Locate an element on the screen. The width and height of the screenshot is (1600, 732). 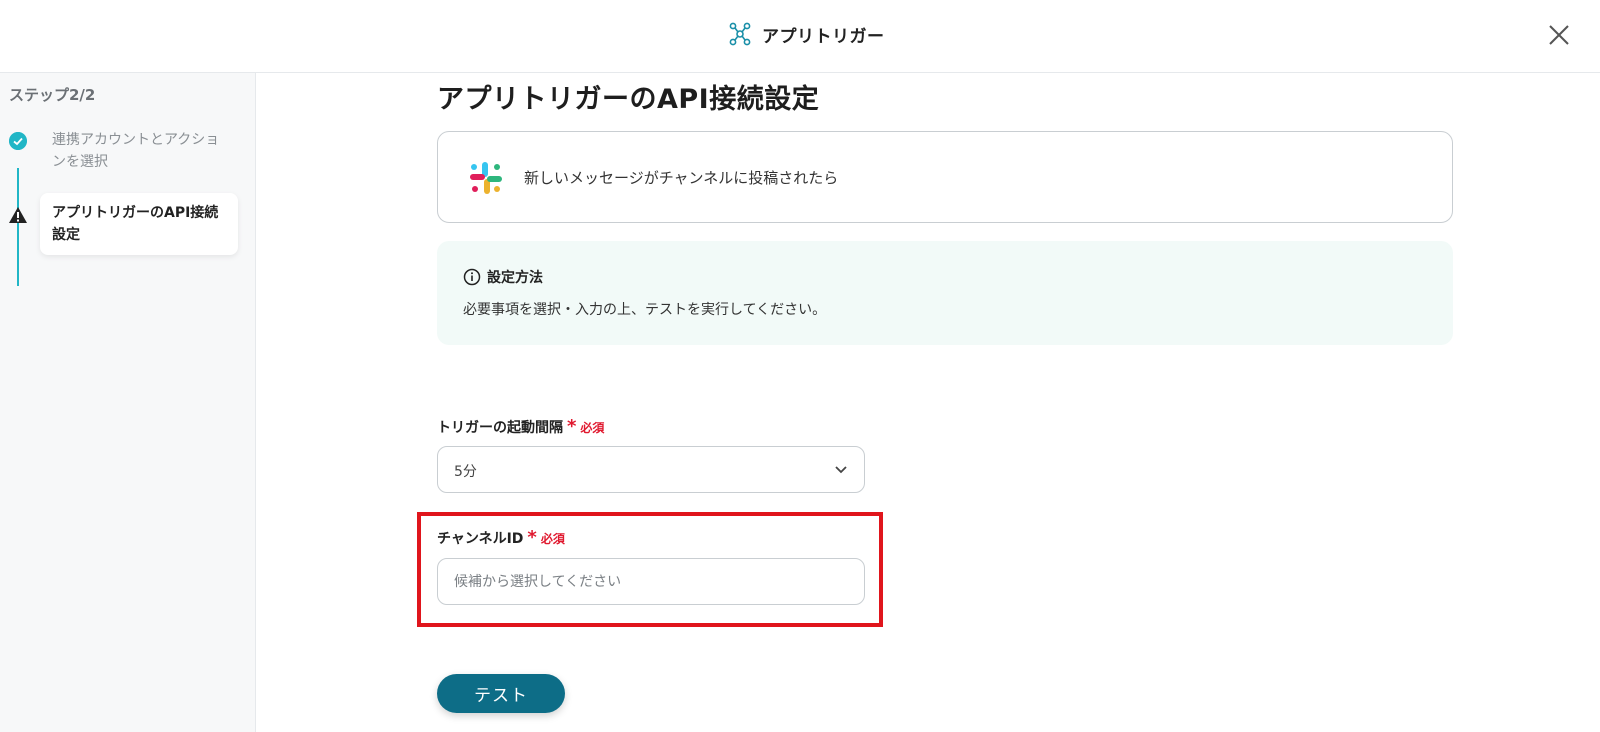
step-count: ステップ2/2 is located at coordinates (52, 95).